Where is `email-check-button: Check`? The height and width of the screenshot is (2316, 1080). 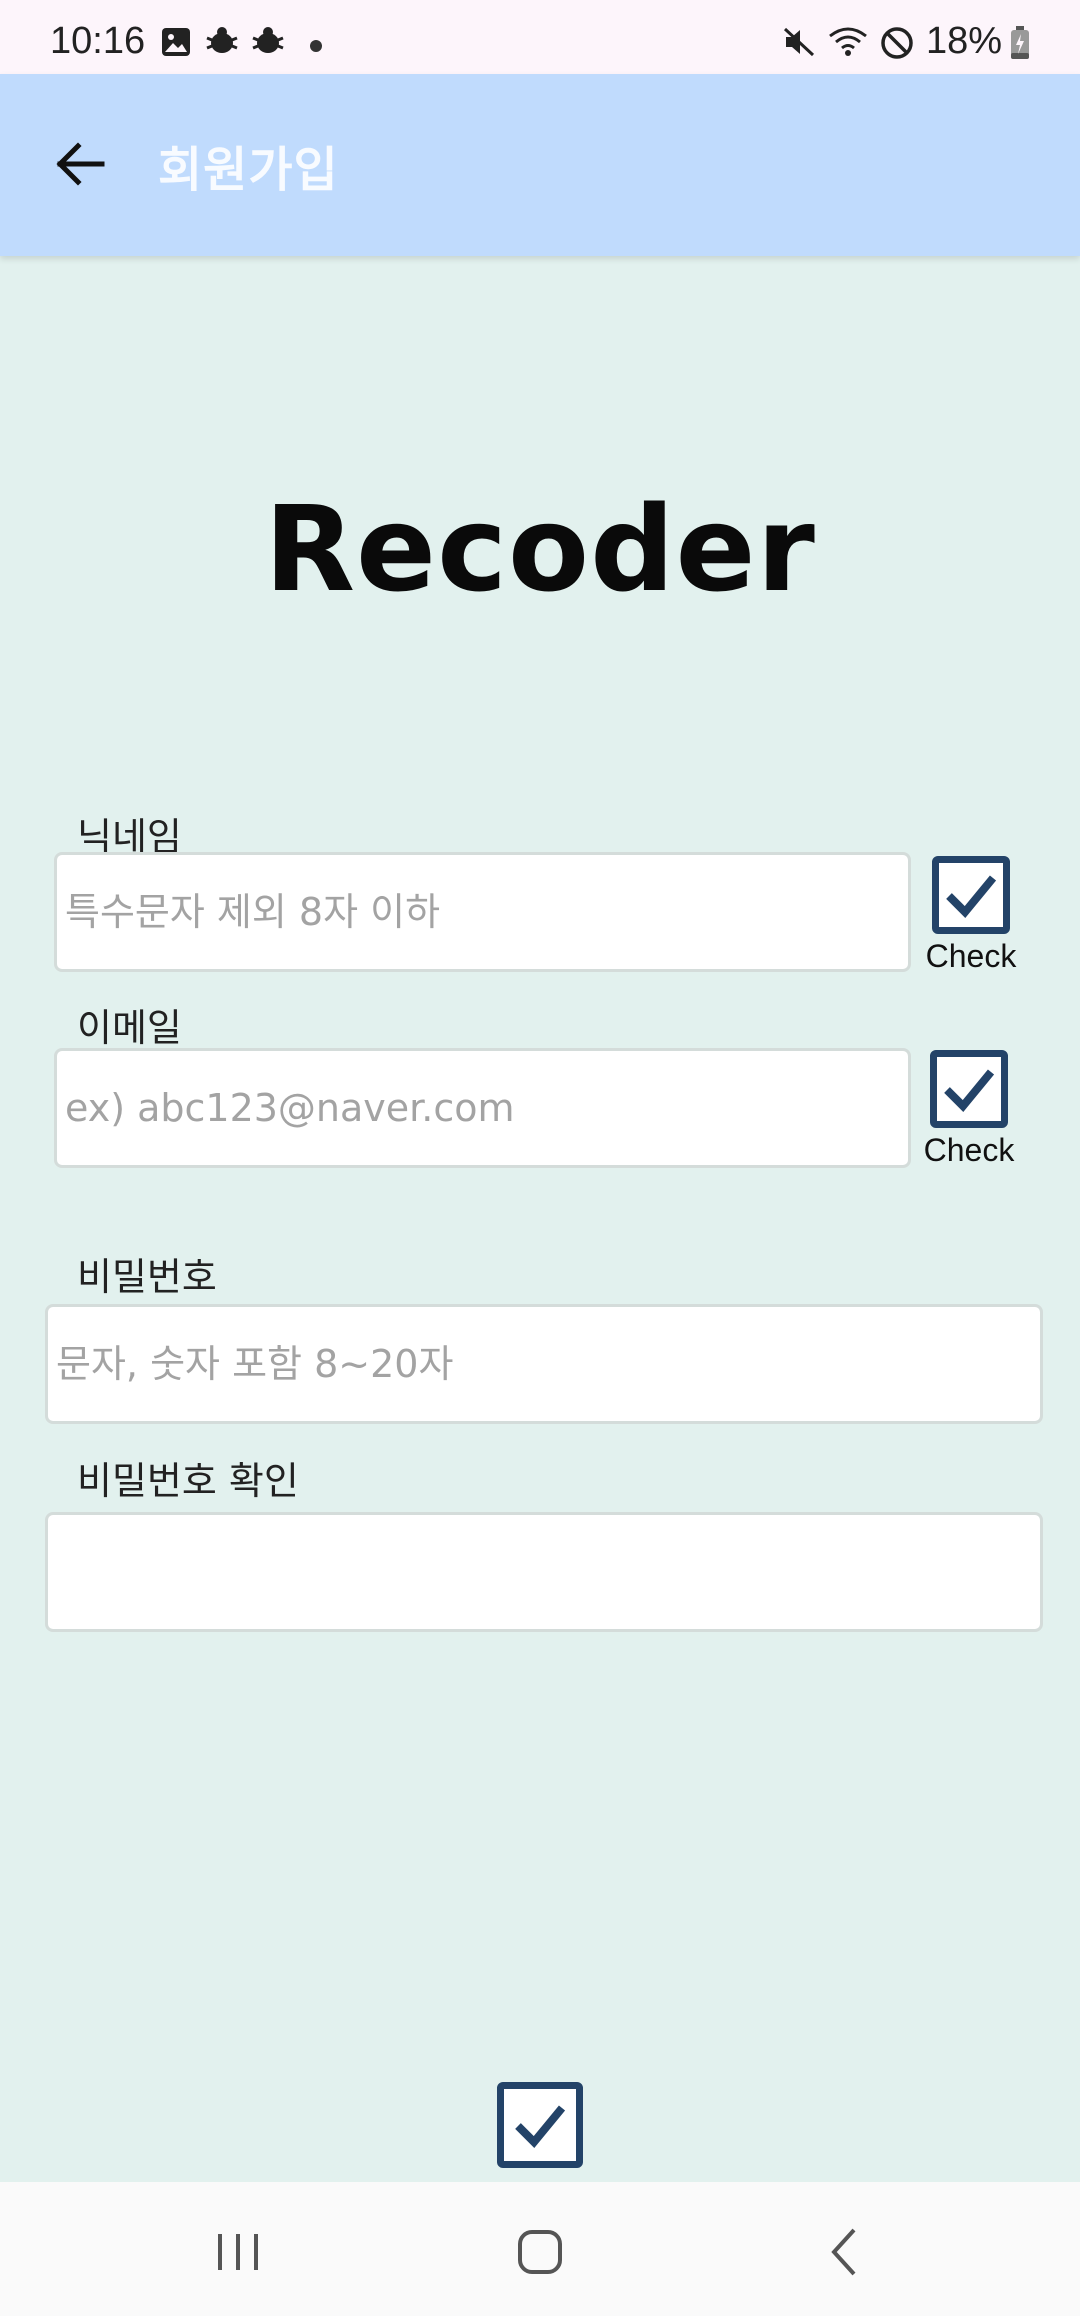 email-check-button: Check is located at coordinates (969, 1109).